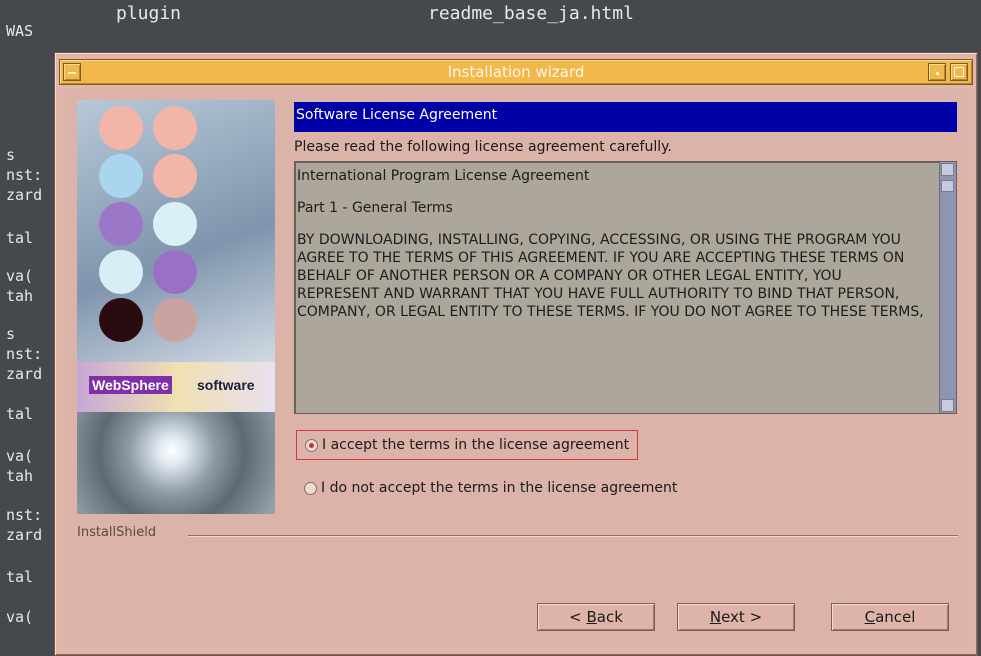  I want to click on page-title: Software License Agreement, so click(625, 117).